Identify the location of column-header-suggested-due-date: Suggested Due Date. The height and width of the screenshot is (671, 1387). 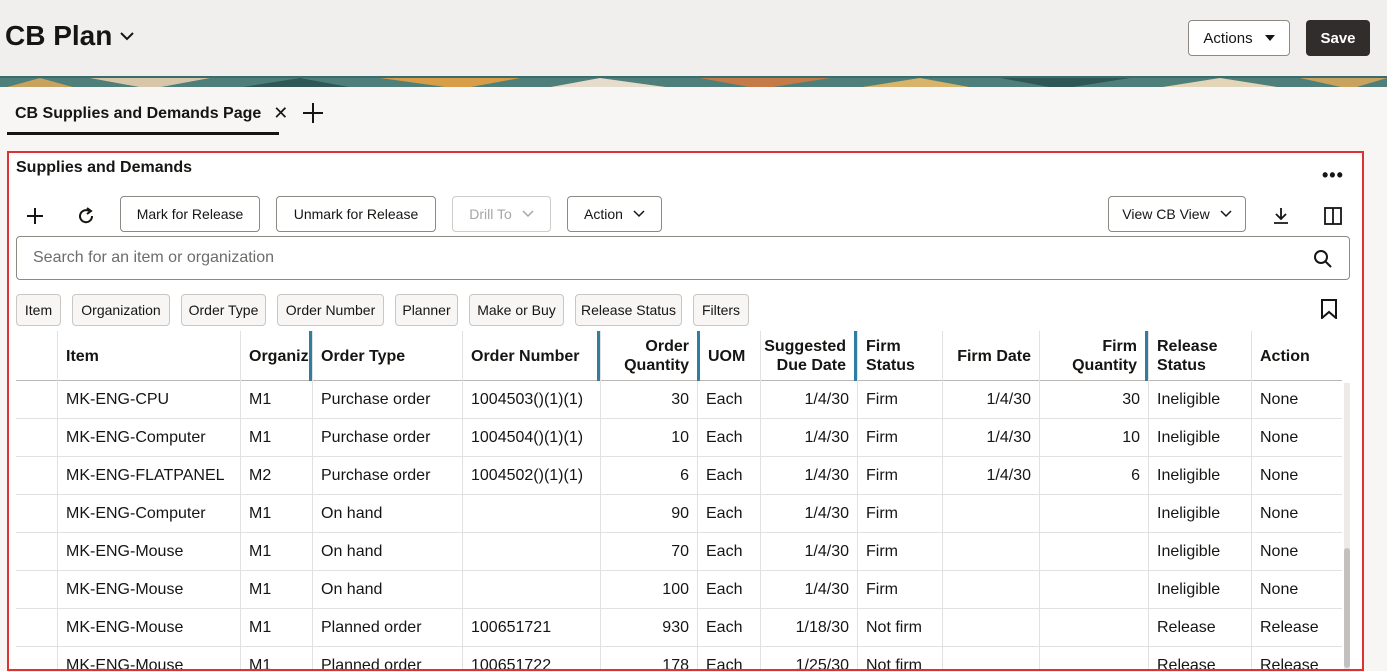
(808, 356).